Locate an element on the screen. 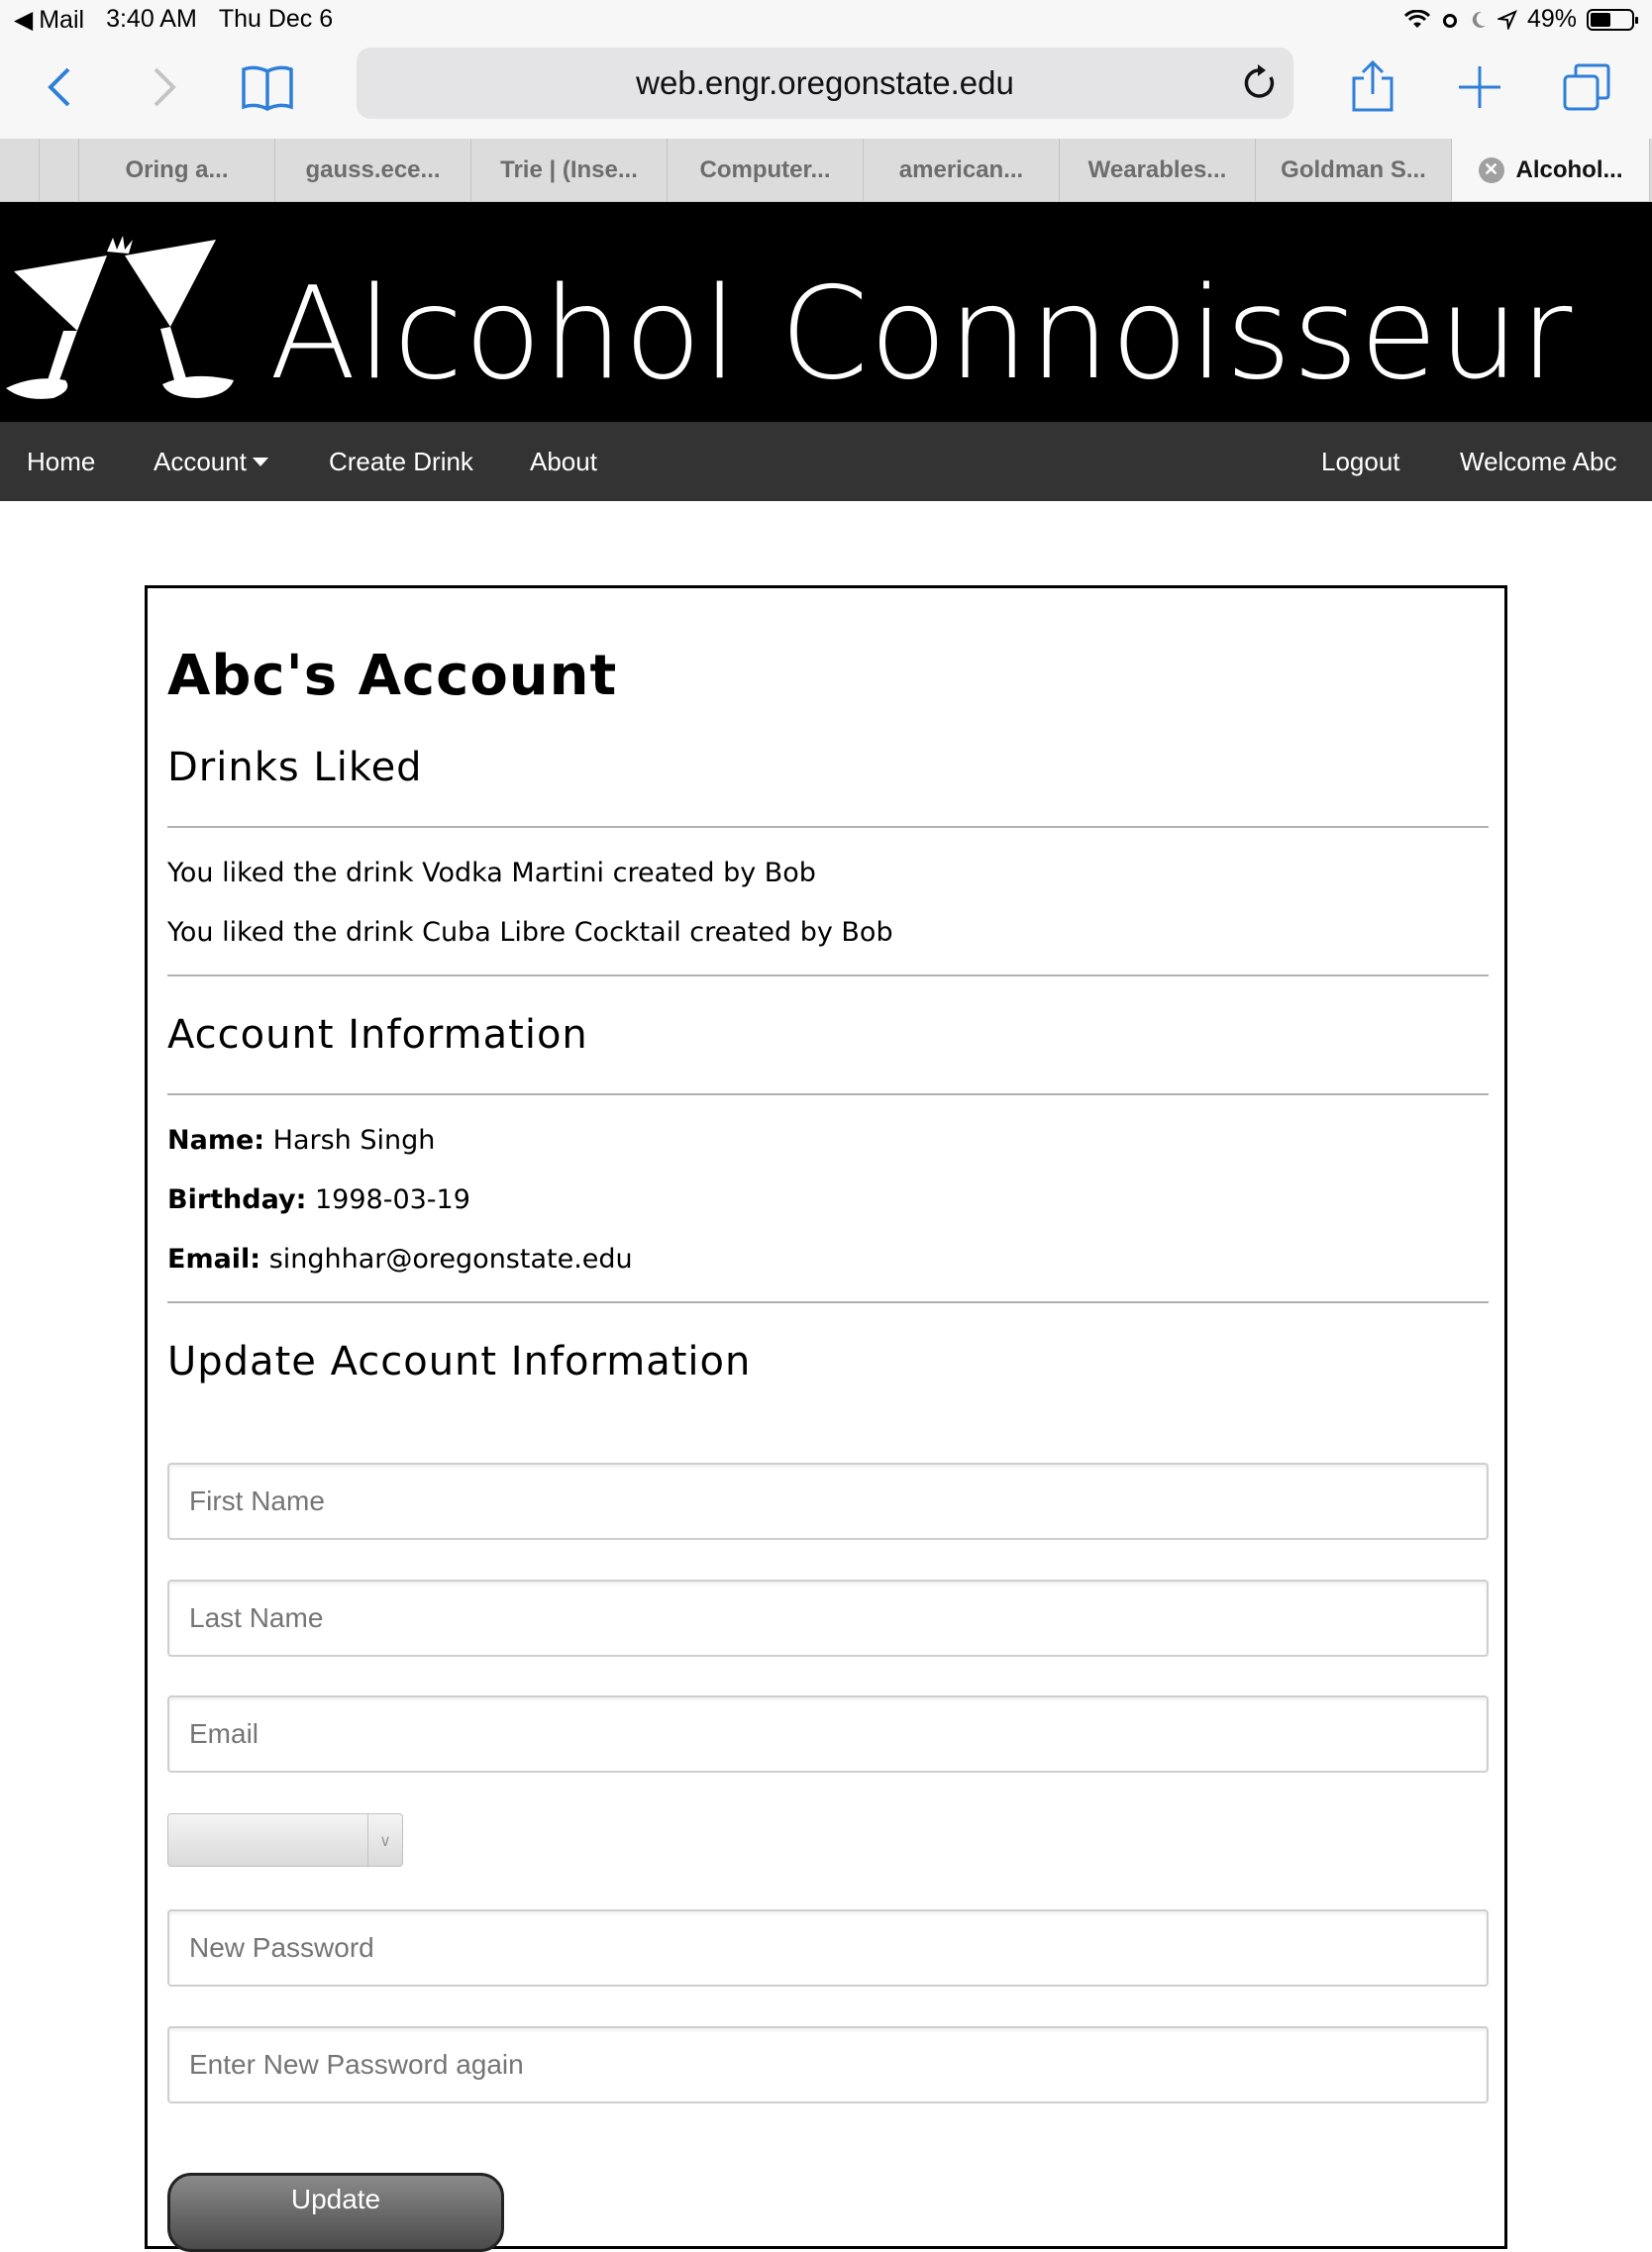  cocktail-glasses-logo is located at coordinates (121, 323).